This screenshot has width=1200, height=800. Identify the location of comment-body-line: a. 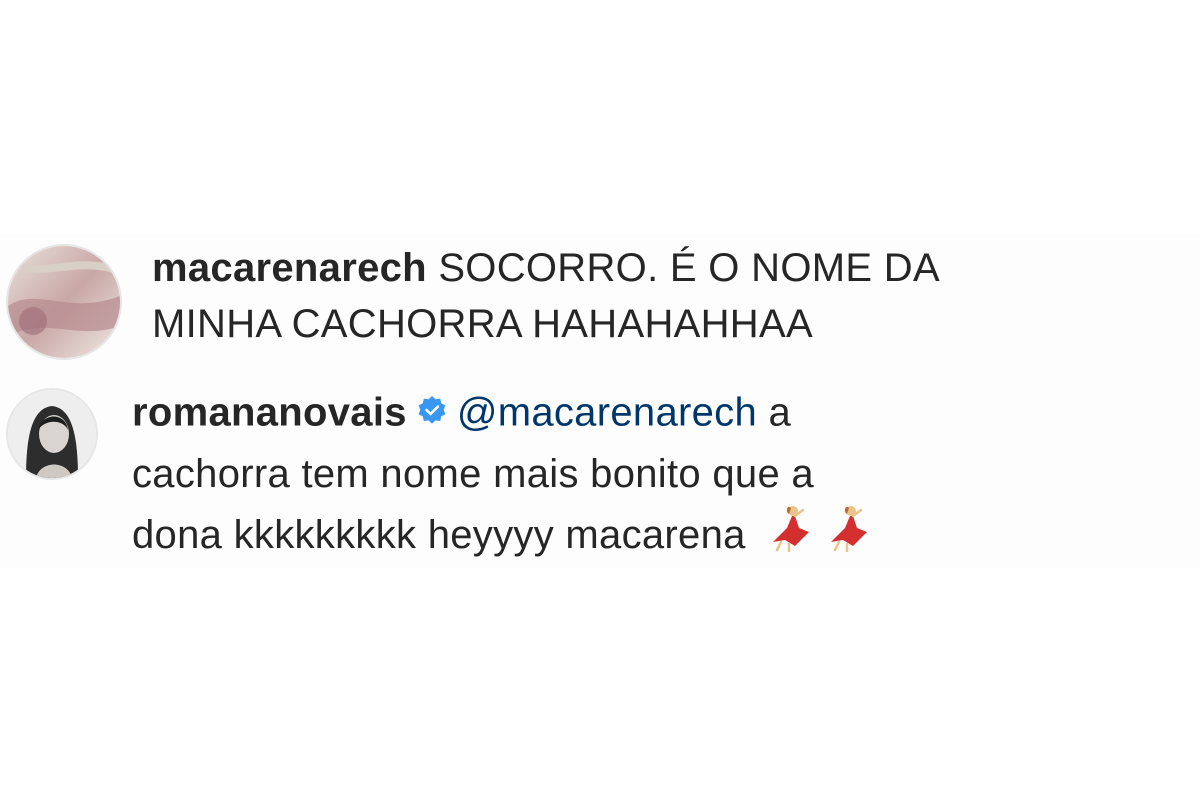
(779, 412).